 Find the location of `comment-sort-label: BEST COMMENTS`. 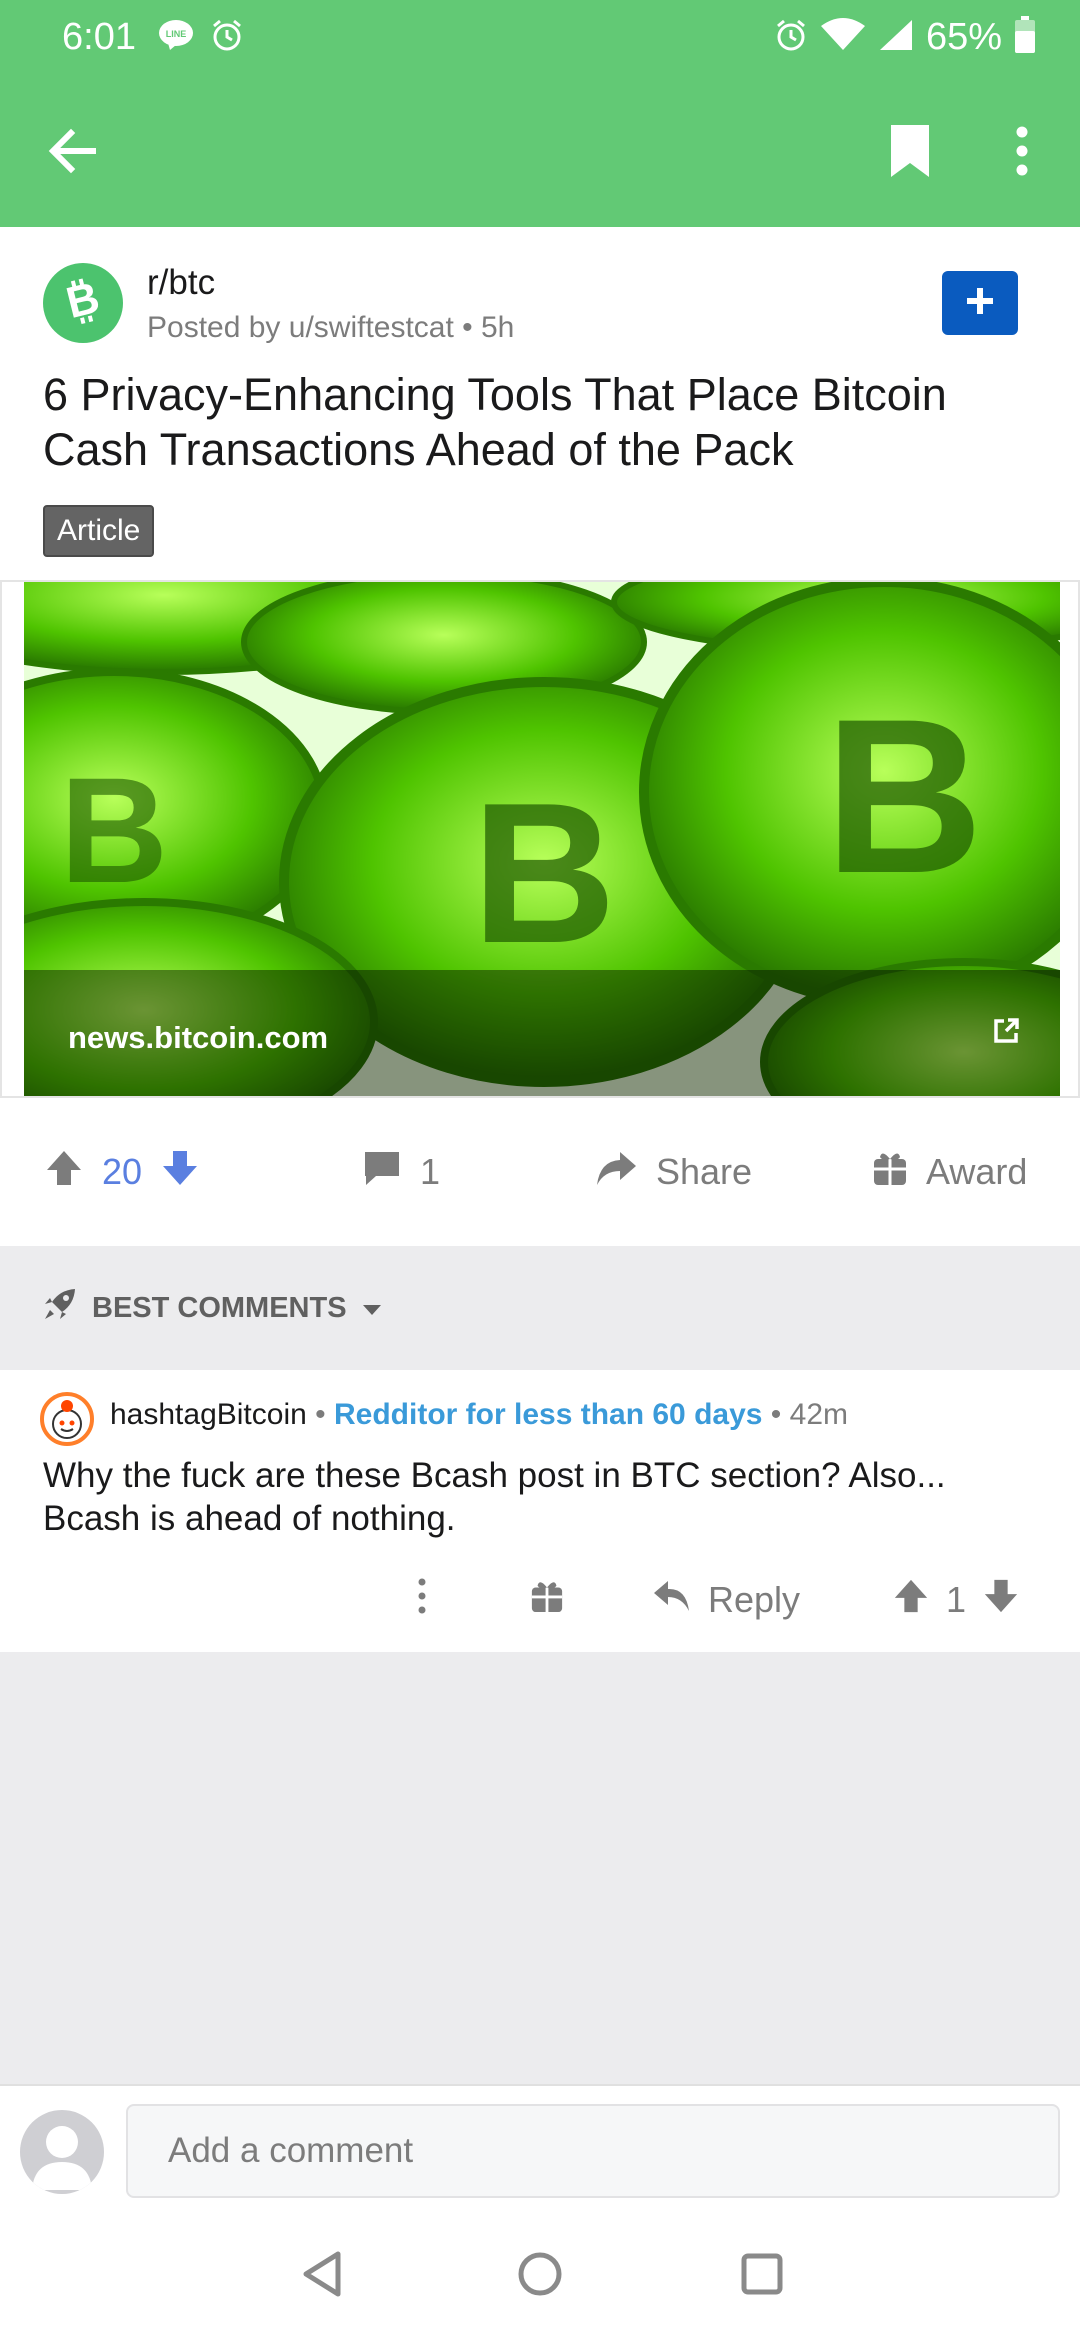

comment-sort-label: BEST COMMENTS is located at coordinates (219, 1307).